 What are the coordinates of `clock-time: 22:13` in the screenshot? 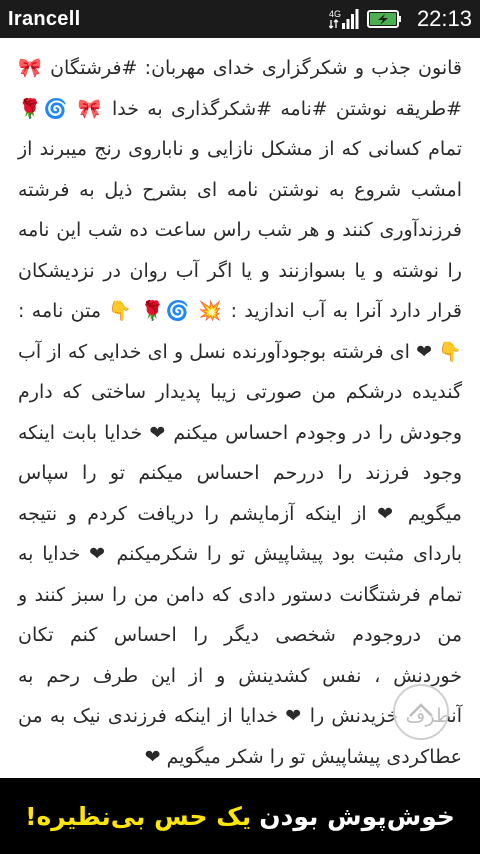 It's located at (444, 18).